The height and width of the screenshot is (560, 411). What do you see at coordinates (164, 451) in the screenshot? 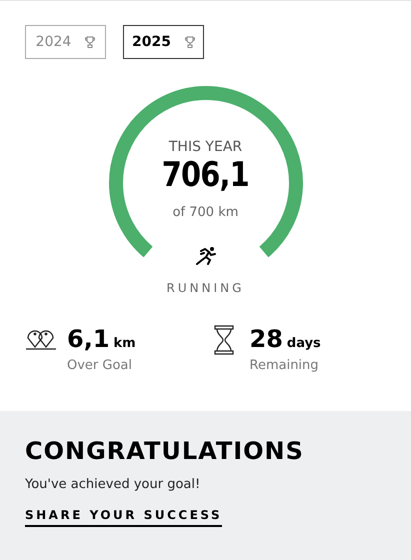
I see `congrats-title: CONGRATULATIONS` at bounding box center [164, 451].